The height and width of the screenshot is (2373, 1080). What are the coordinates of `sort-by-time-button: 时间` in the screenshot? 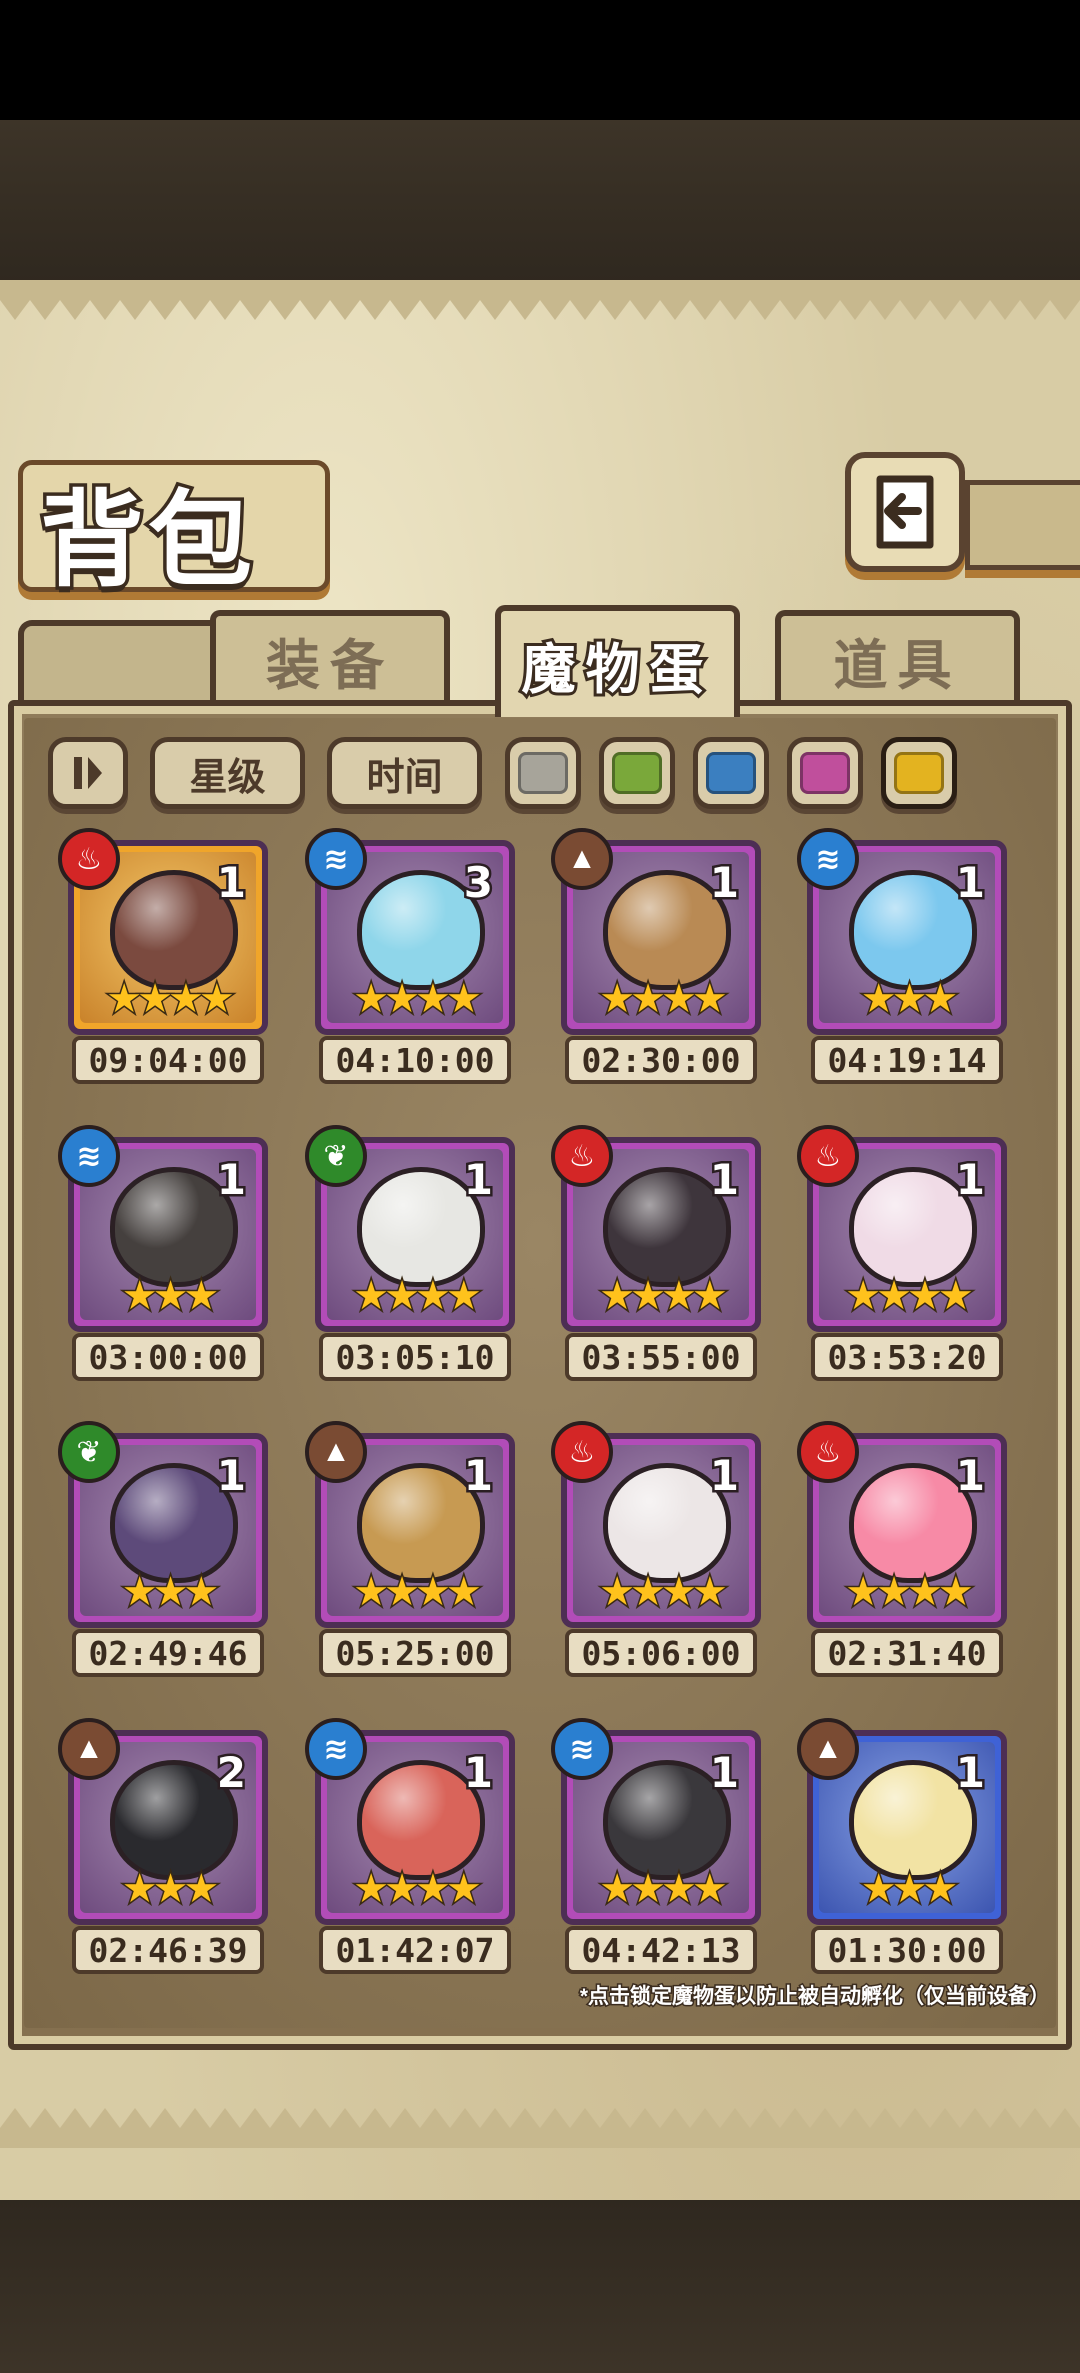 It's located at (404, 773).